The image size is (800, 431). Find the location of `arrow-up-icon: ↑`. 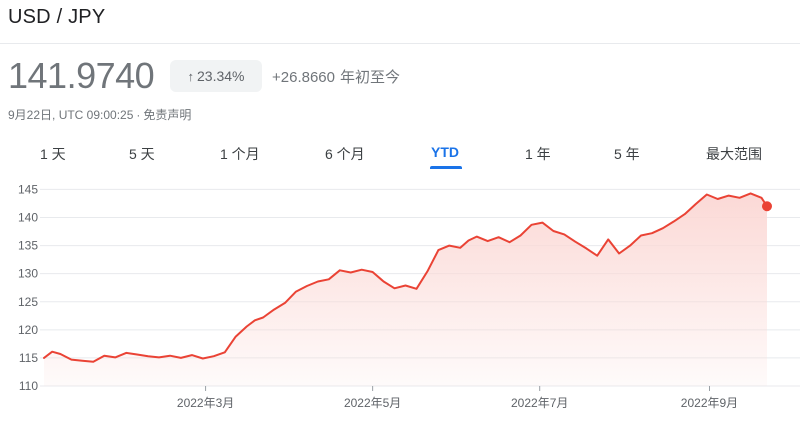

arrow-up-icon: ↑ is located at coordinates (191, 76).